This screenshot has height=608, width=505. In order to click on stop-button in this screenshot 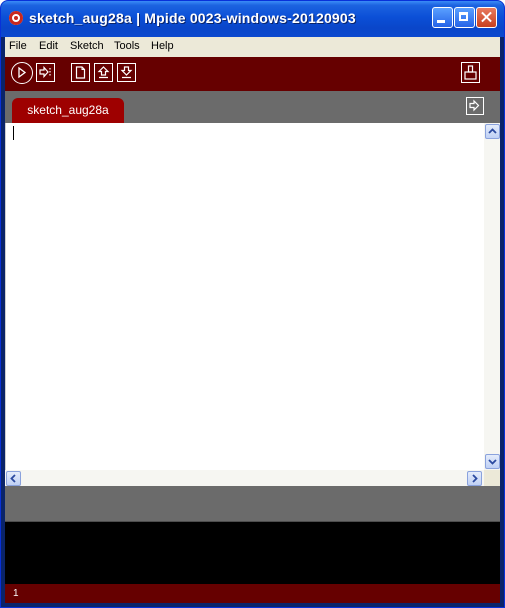, I will do `click(45, 72)`.